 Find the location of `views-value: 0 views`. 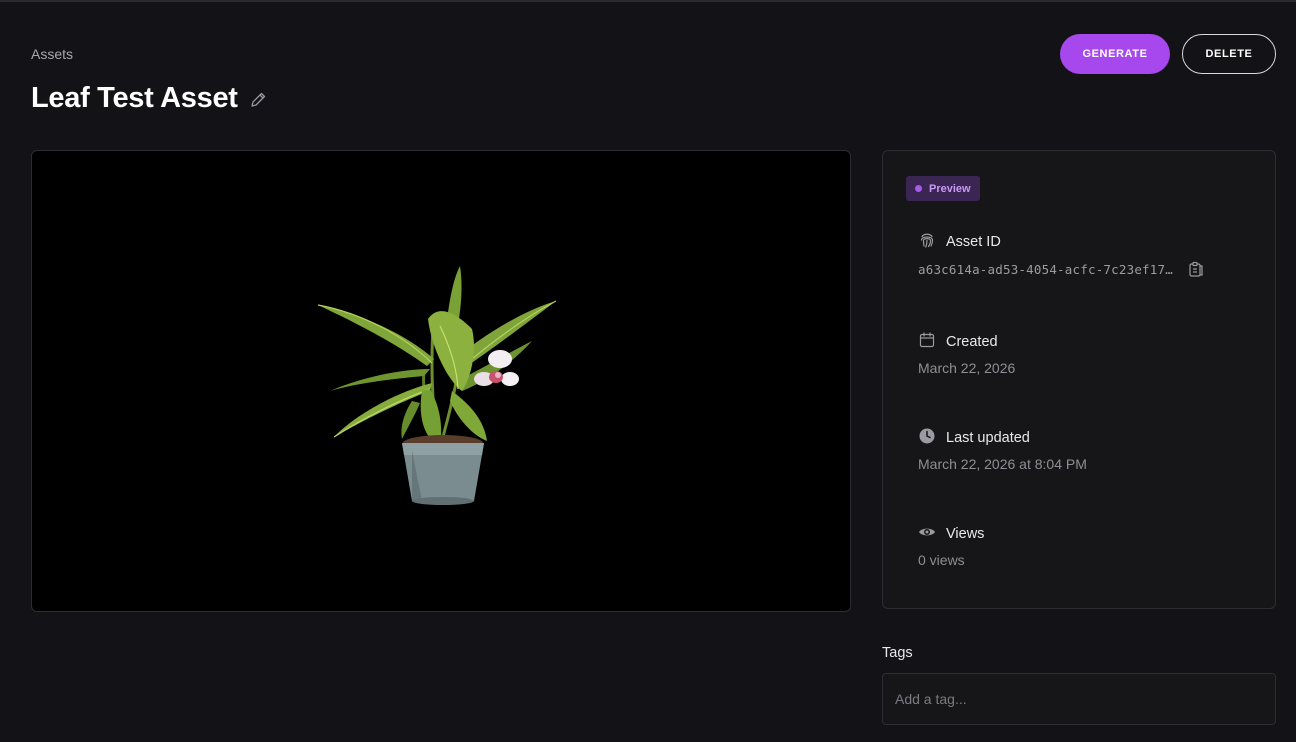

views-value: 0 views is located at coordinates (941, 560).